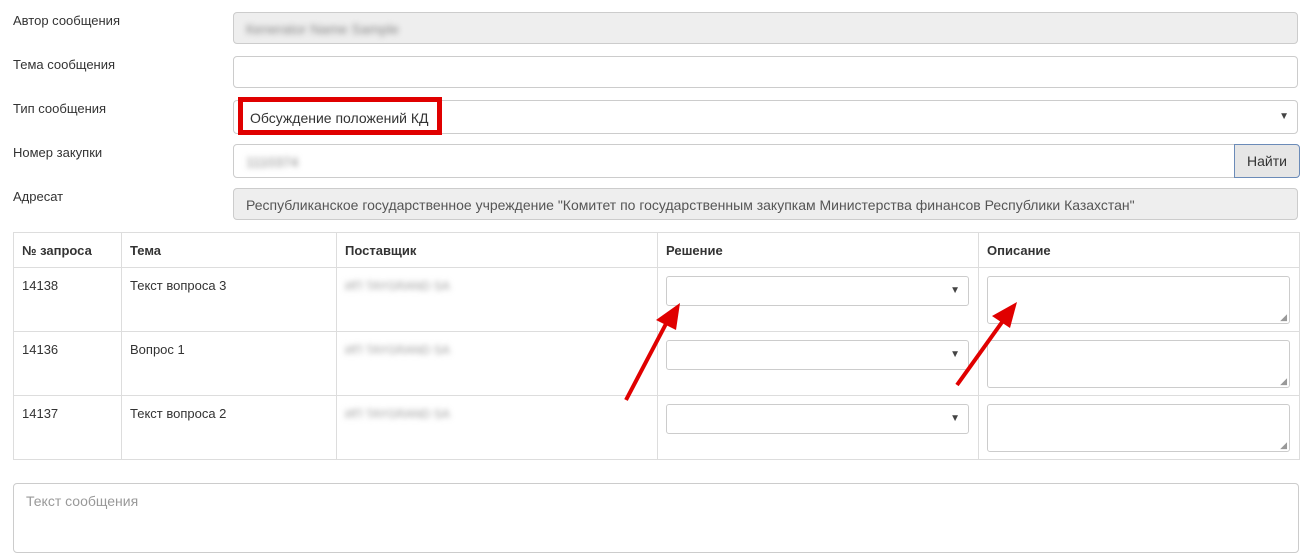  What do you see at coordinates (67, 363) in the screenshot?
I see `request-number: 14136` at bounding box center [67, 363].